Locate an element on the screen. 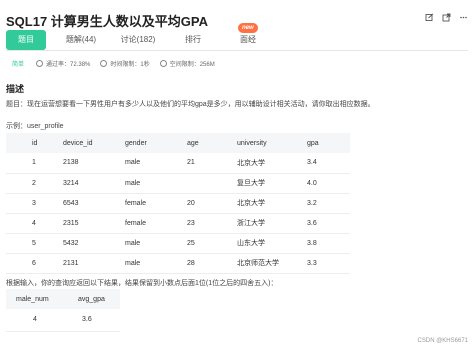 This screenshot has width=474, height=353. table-cell: 23 is located at coordinates (212, 223).